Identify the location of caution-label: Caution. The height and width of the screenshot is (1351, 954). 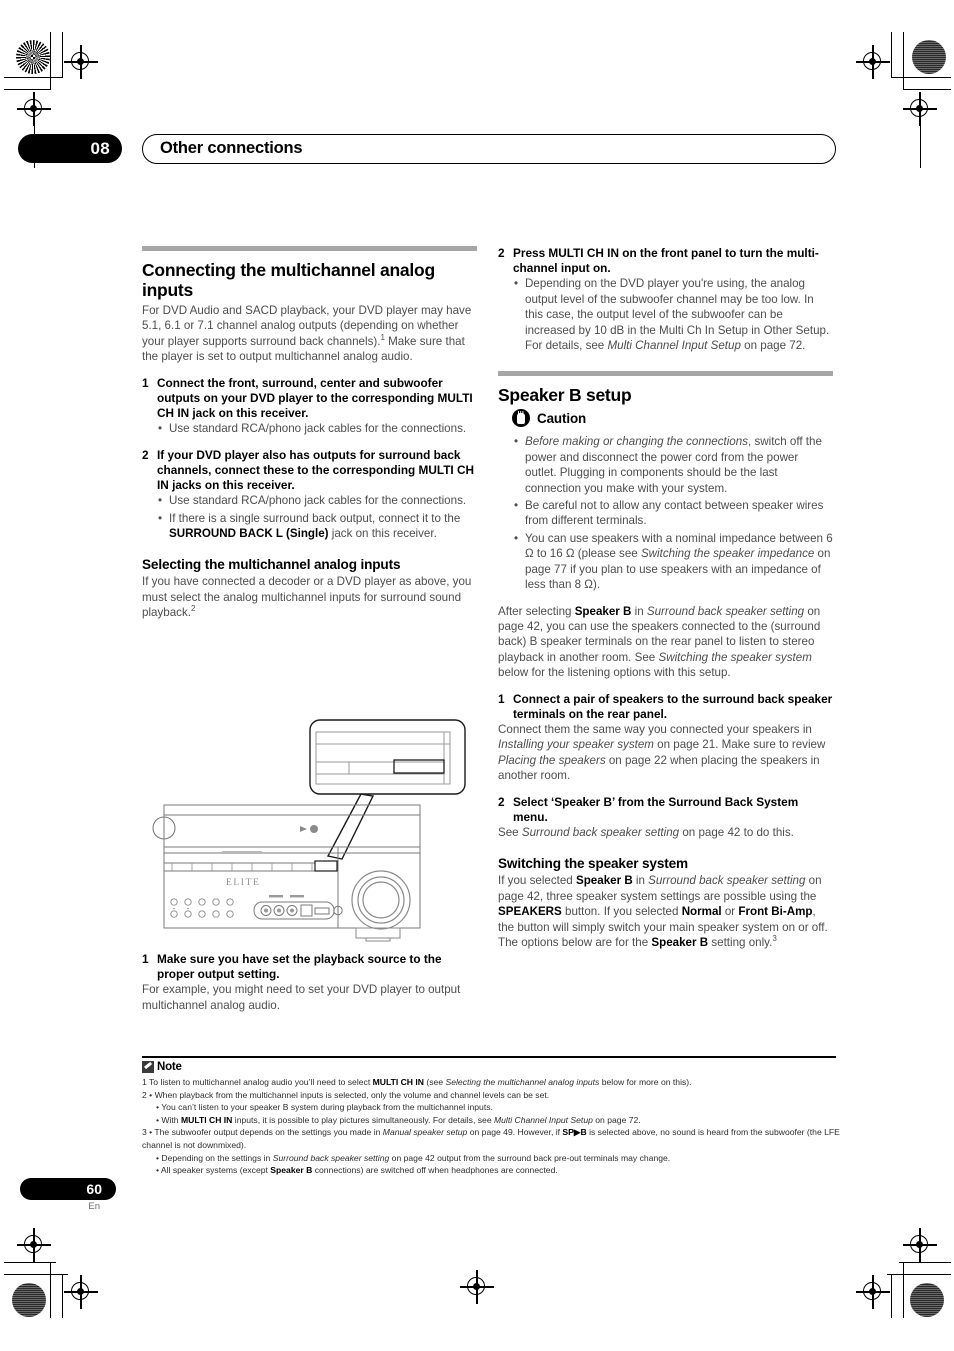
(562, 418).